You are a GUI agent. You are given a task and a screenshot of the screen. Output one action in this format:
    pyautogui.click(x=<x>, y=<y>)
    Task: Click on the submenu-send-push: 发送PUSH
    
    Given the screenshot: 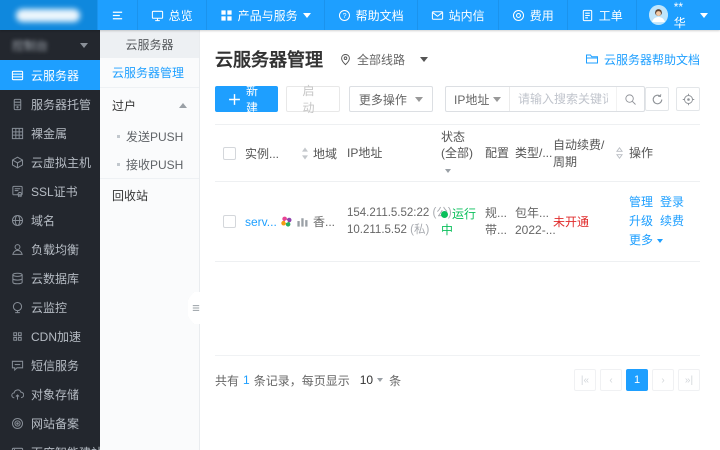 What is the action you would take?
    pyautogui.click(x=149, y=136)
    